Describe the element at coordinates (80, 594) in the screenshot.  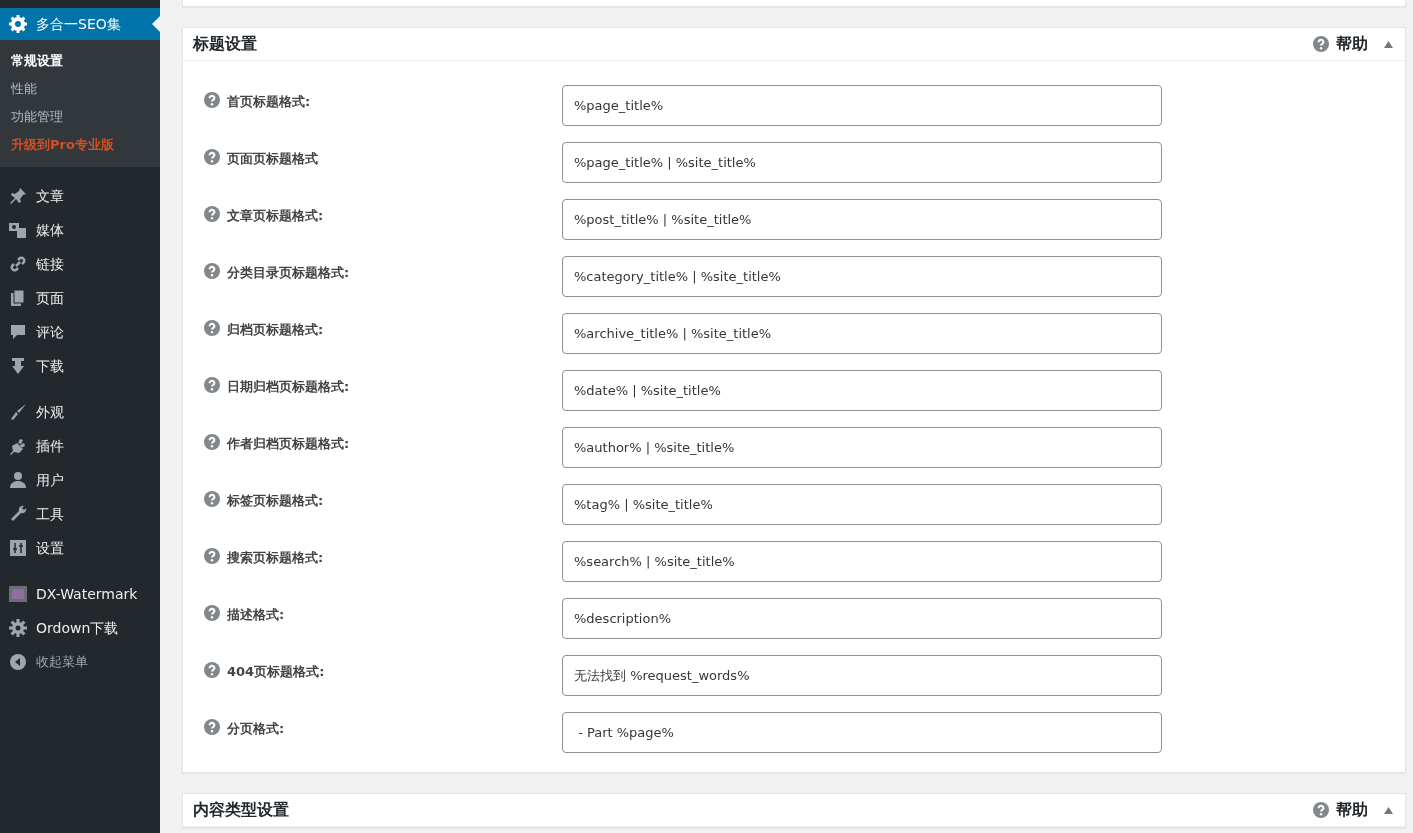
I see `menu-item: DX-Watermark` at that location.